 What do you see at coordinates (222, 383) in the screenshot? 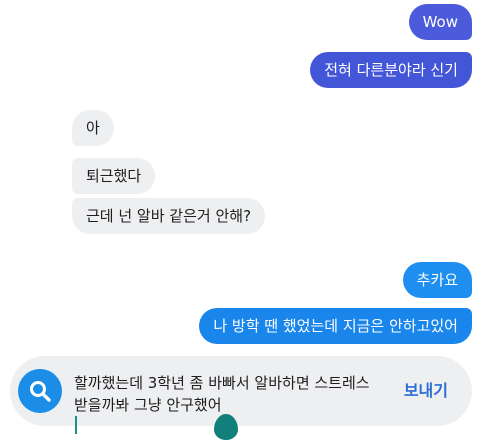
I see `message-input-line-1: 할까했는데 3학년 좀 바빠서 알바하면 스트레스` at bounding box center [222, 383].